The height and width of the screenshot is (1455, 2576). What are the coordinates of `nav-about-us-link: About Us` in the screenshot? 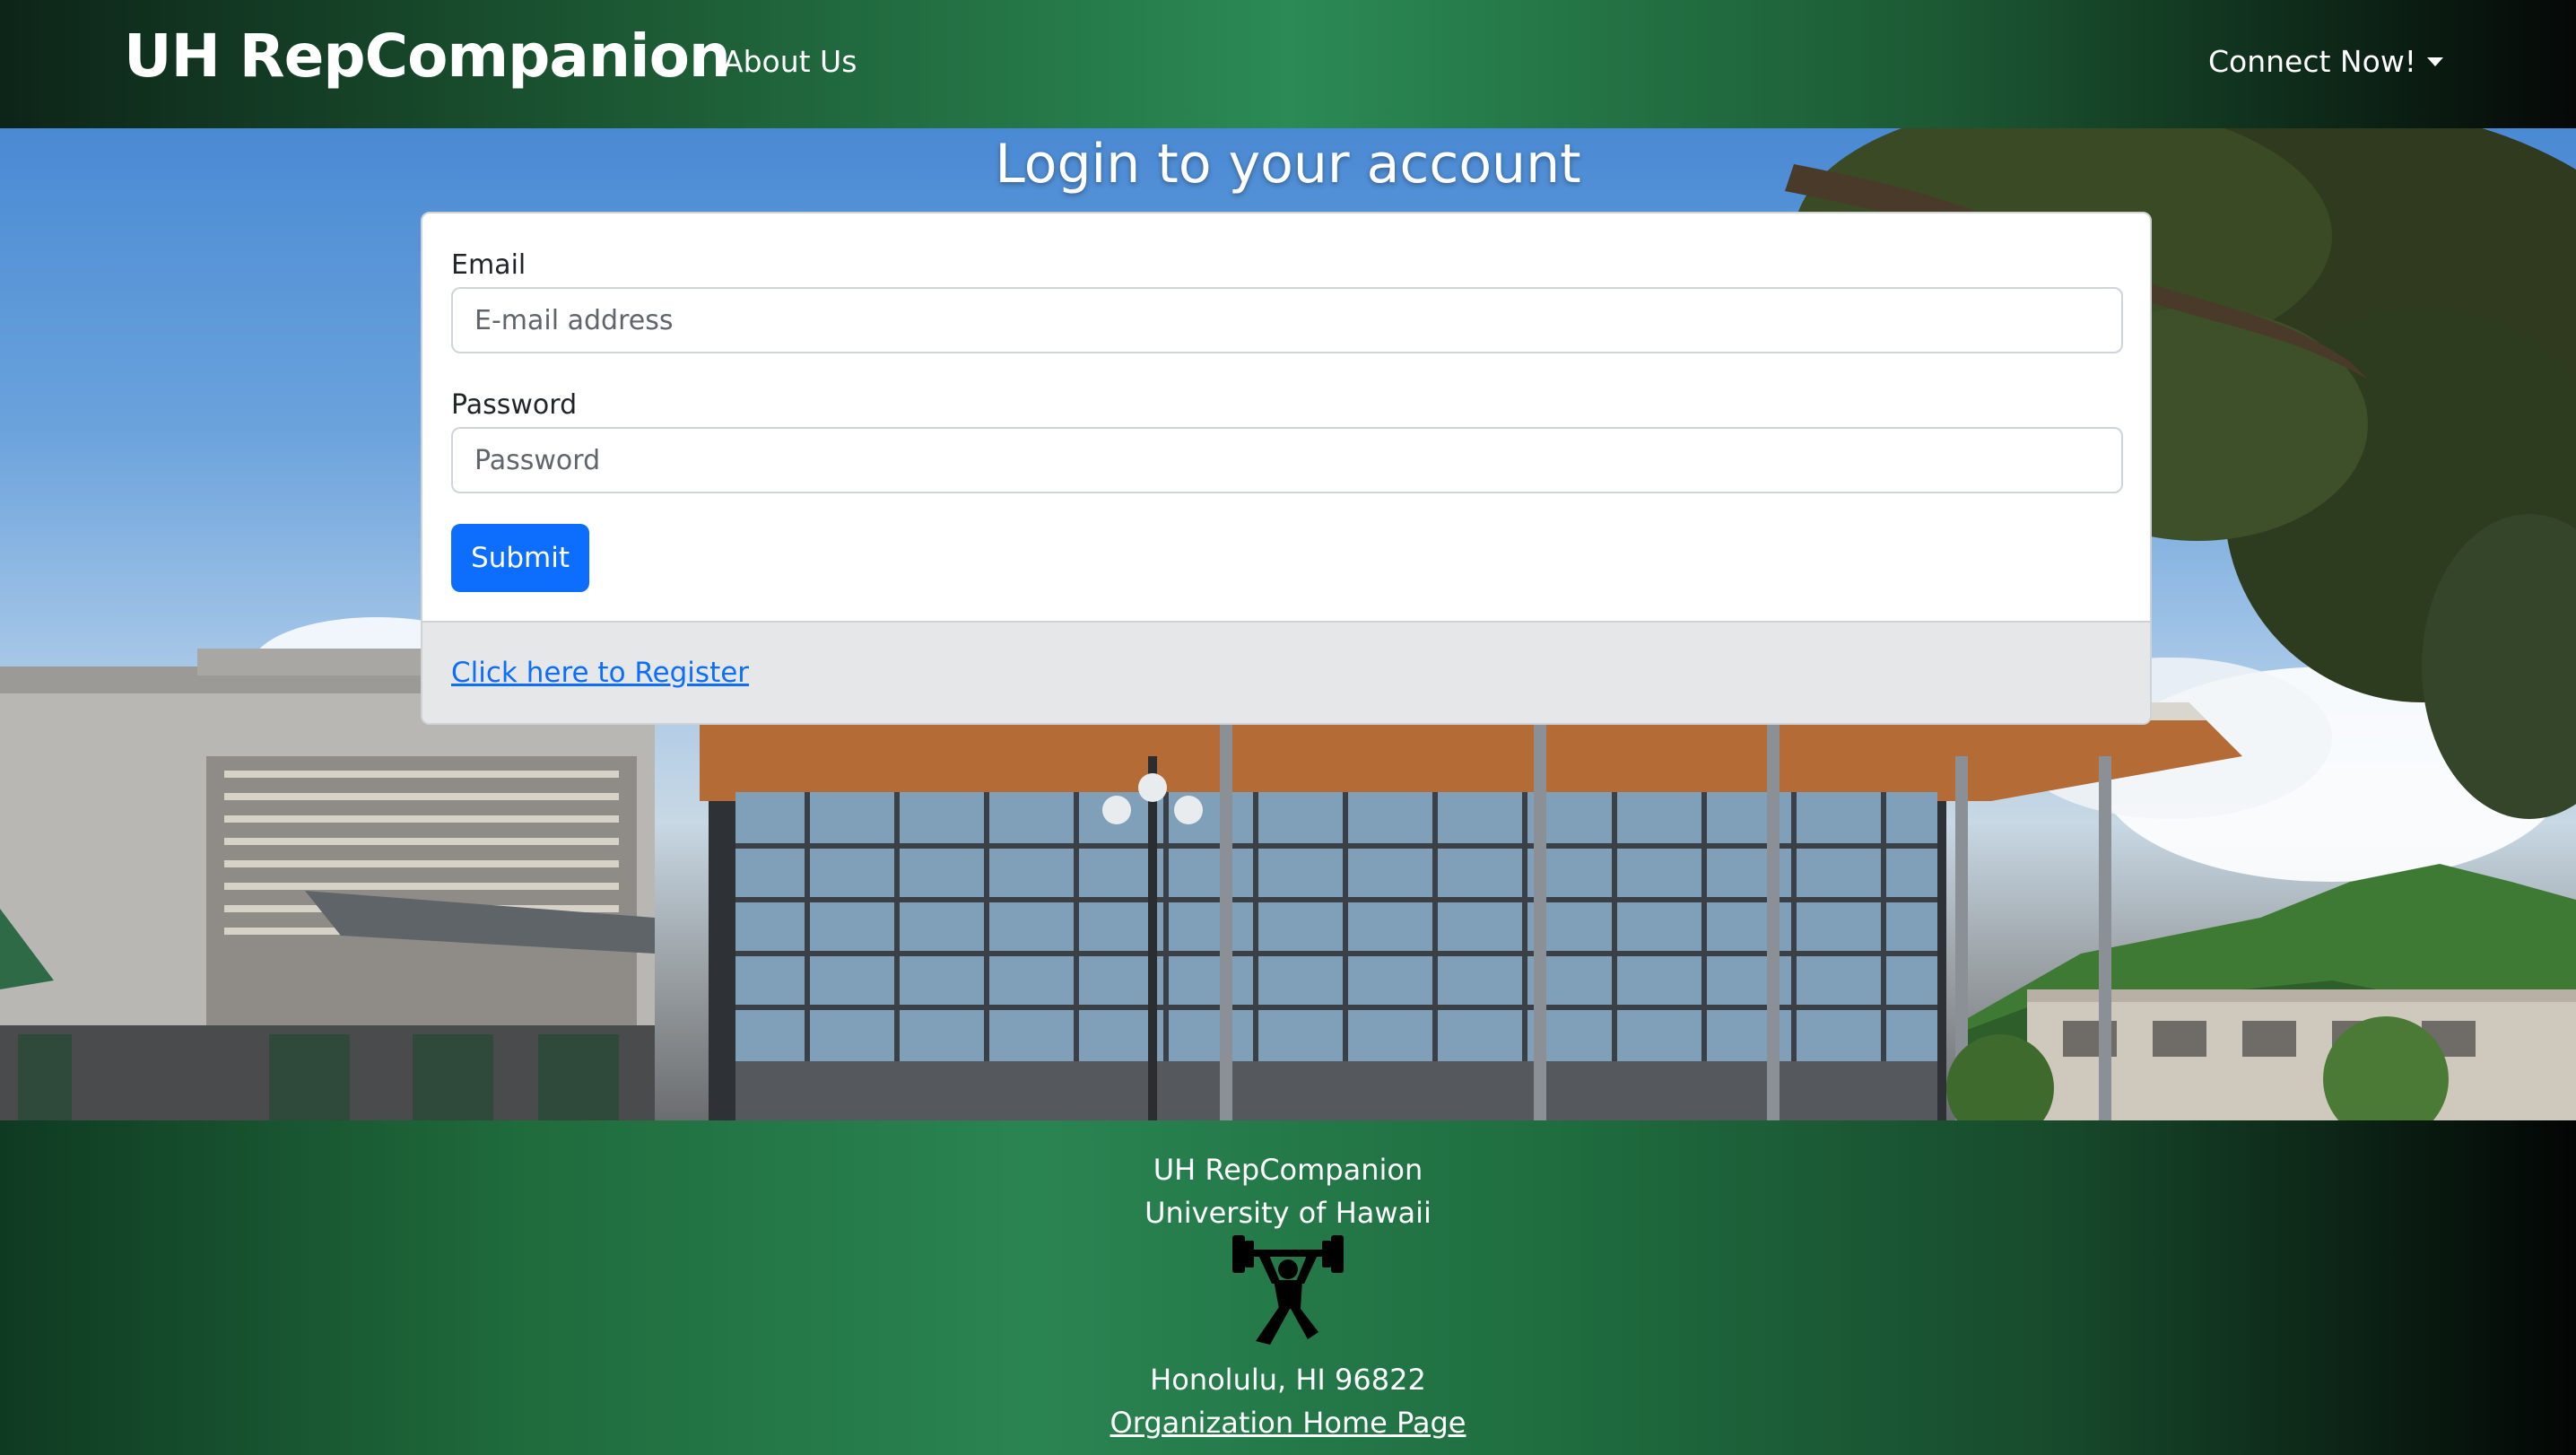 It's located at (790, 62).